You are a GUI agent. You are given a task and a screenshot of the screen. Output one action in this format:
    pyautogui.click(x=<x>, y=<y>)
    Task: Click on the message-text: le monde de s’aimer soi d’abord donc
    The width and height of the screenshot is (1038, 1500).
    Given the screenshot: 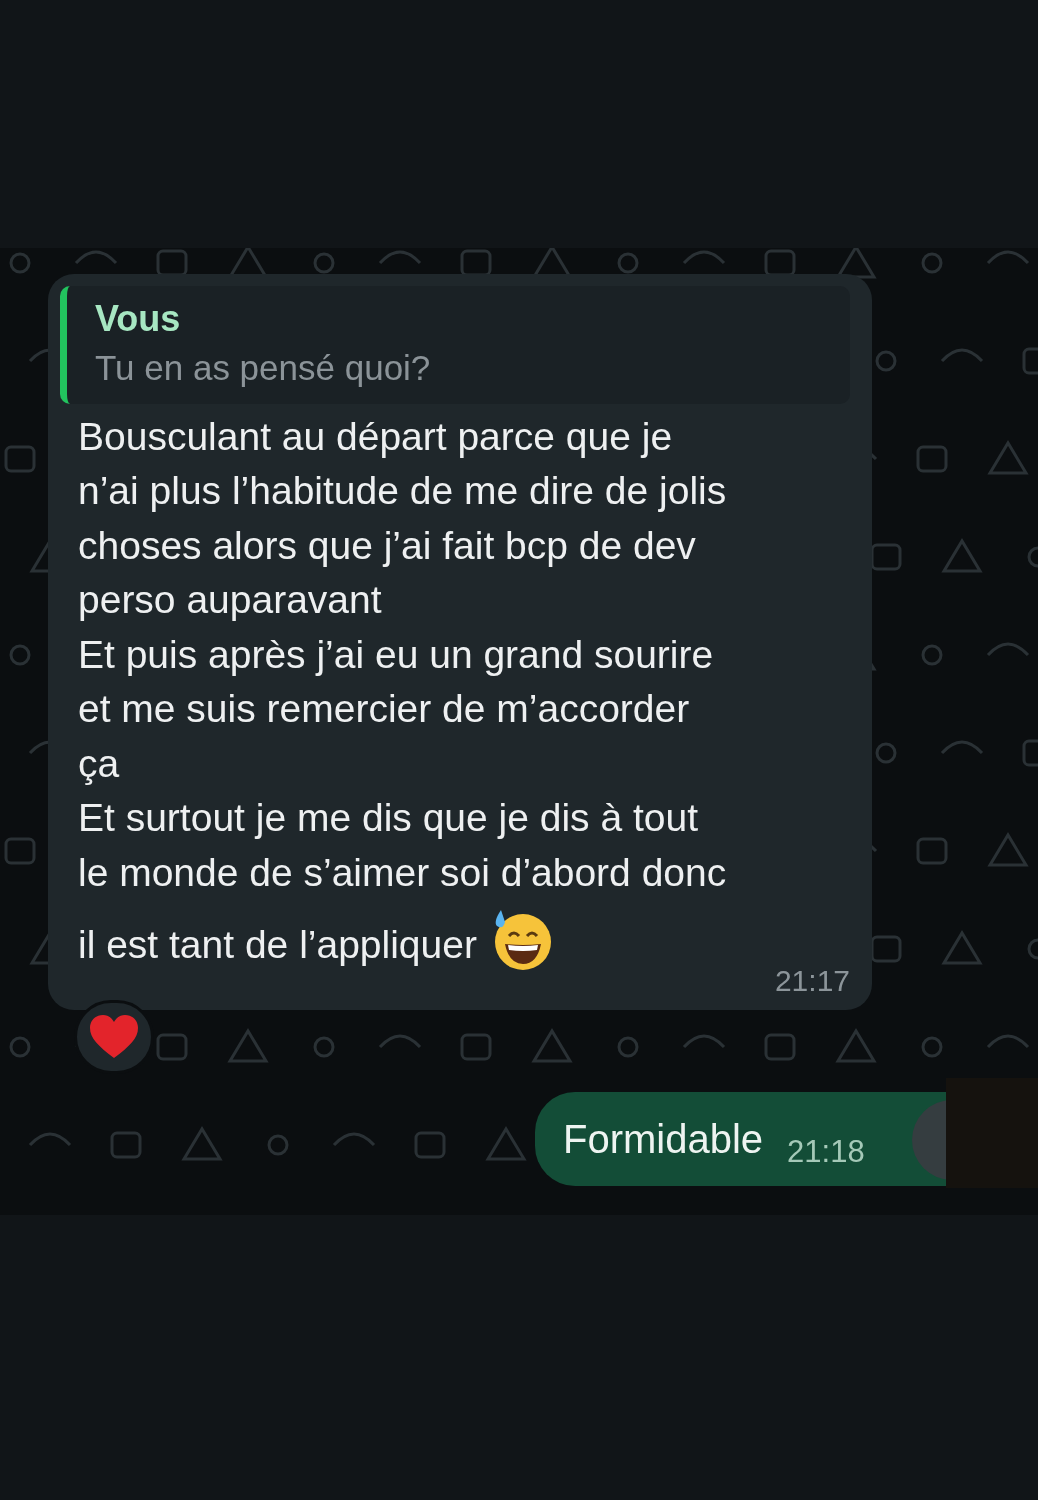 What is the action you would take?
    pyautogui.click(x=403, y=872)
    